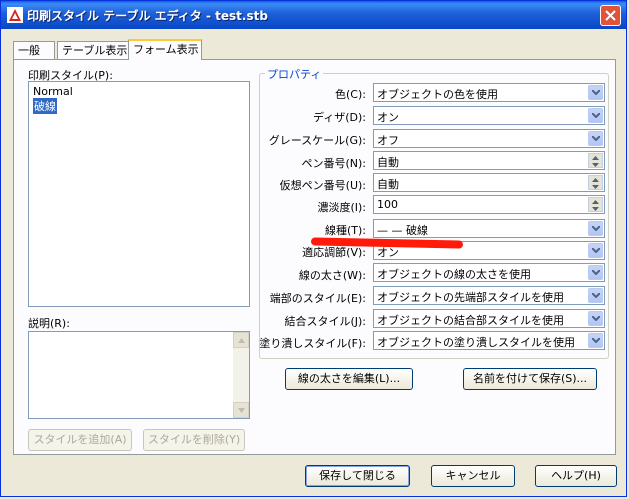 The image size is (629, 499). I want to click on tab-form-view: フォーム表示, so click(165, 49).